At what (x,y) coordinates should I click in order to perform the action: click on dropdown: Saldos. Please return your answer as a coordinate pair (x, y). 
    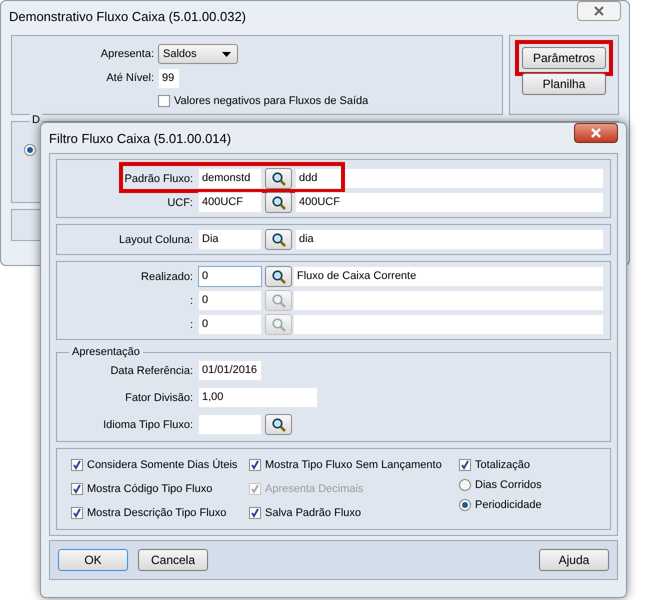
    Looking at the image, I should click on (198, 54).